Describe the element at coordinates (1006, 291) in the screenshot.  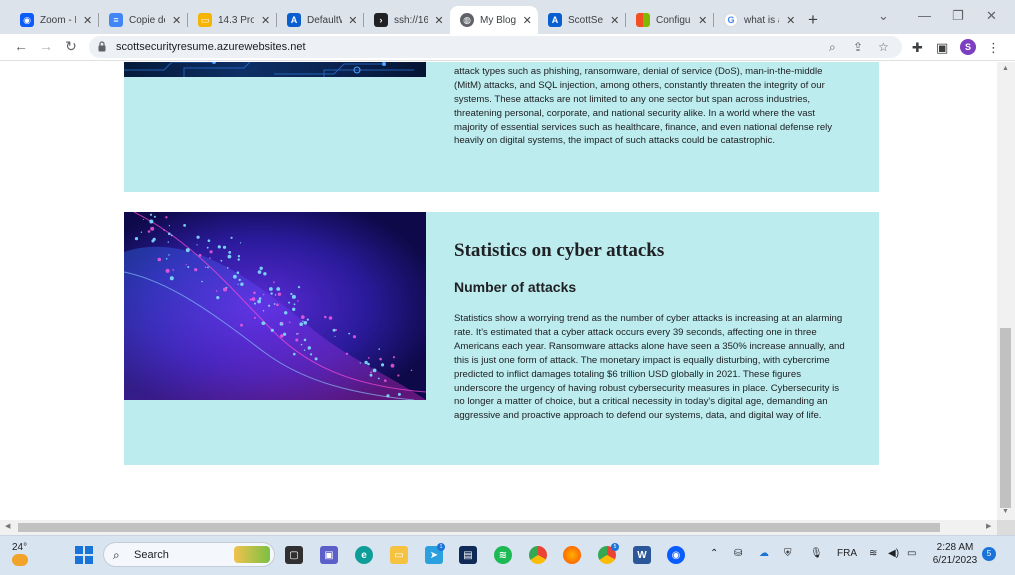
I see `vertical-scrollbar: ▲ ▼` at that location.